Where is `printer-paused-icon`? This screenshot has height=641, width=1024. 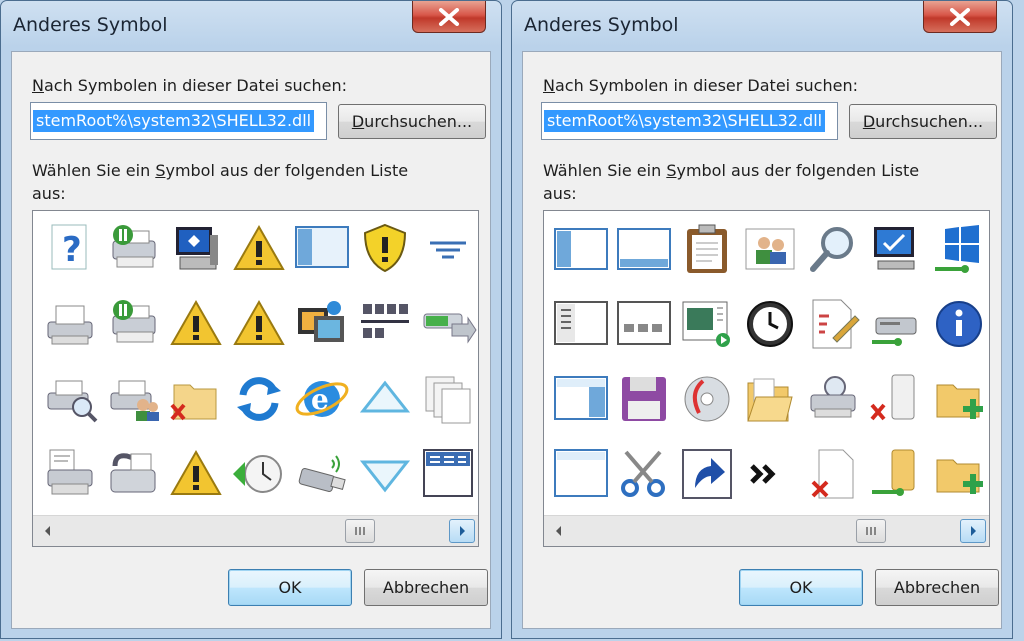 printer-paused-icon is located at coordinates (134, 246).